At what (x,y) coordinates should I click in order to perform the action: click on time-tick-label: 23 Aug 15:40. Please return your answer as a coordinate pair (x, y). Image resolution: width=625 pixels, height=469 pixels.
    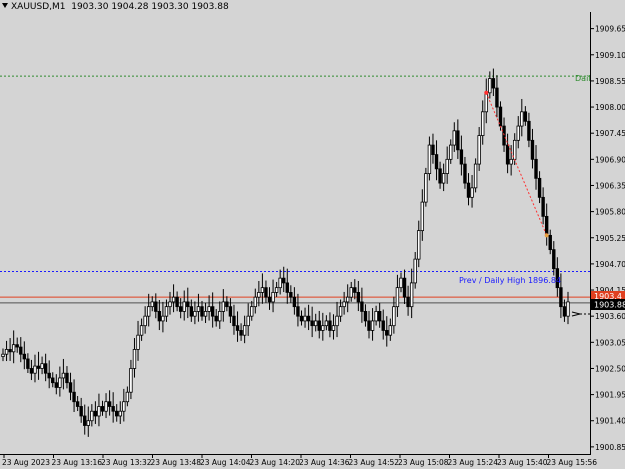
    Looking at the image, I should click on (522, 462).